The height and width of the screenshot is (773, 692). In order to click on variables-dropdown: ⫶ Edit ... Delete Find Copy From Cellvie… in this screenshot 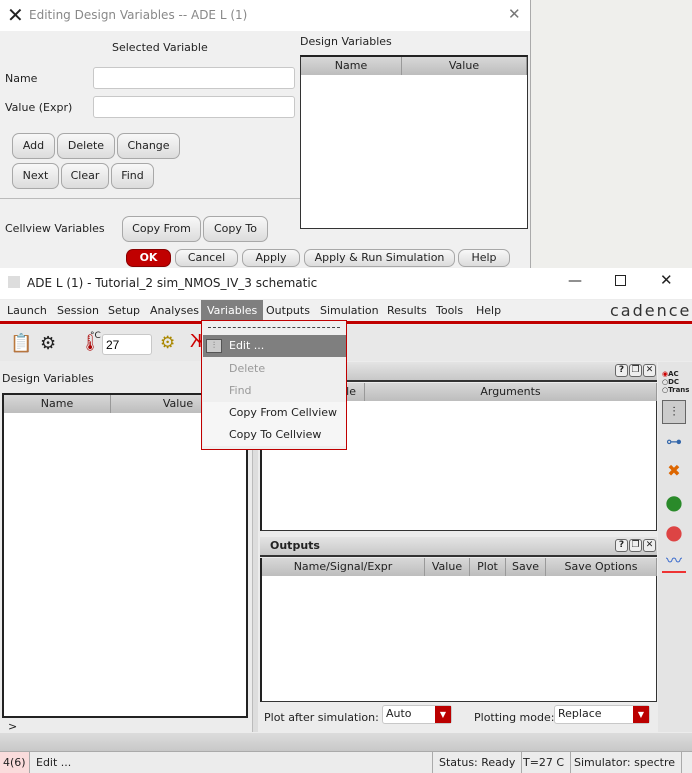, I will do `click(274, 385)`.